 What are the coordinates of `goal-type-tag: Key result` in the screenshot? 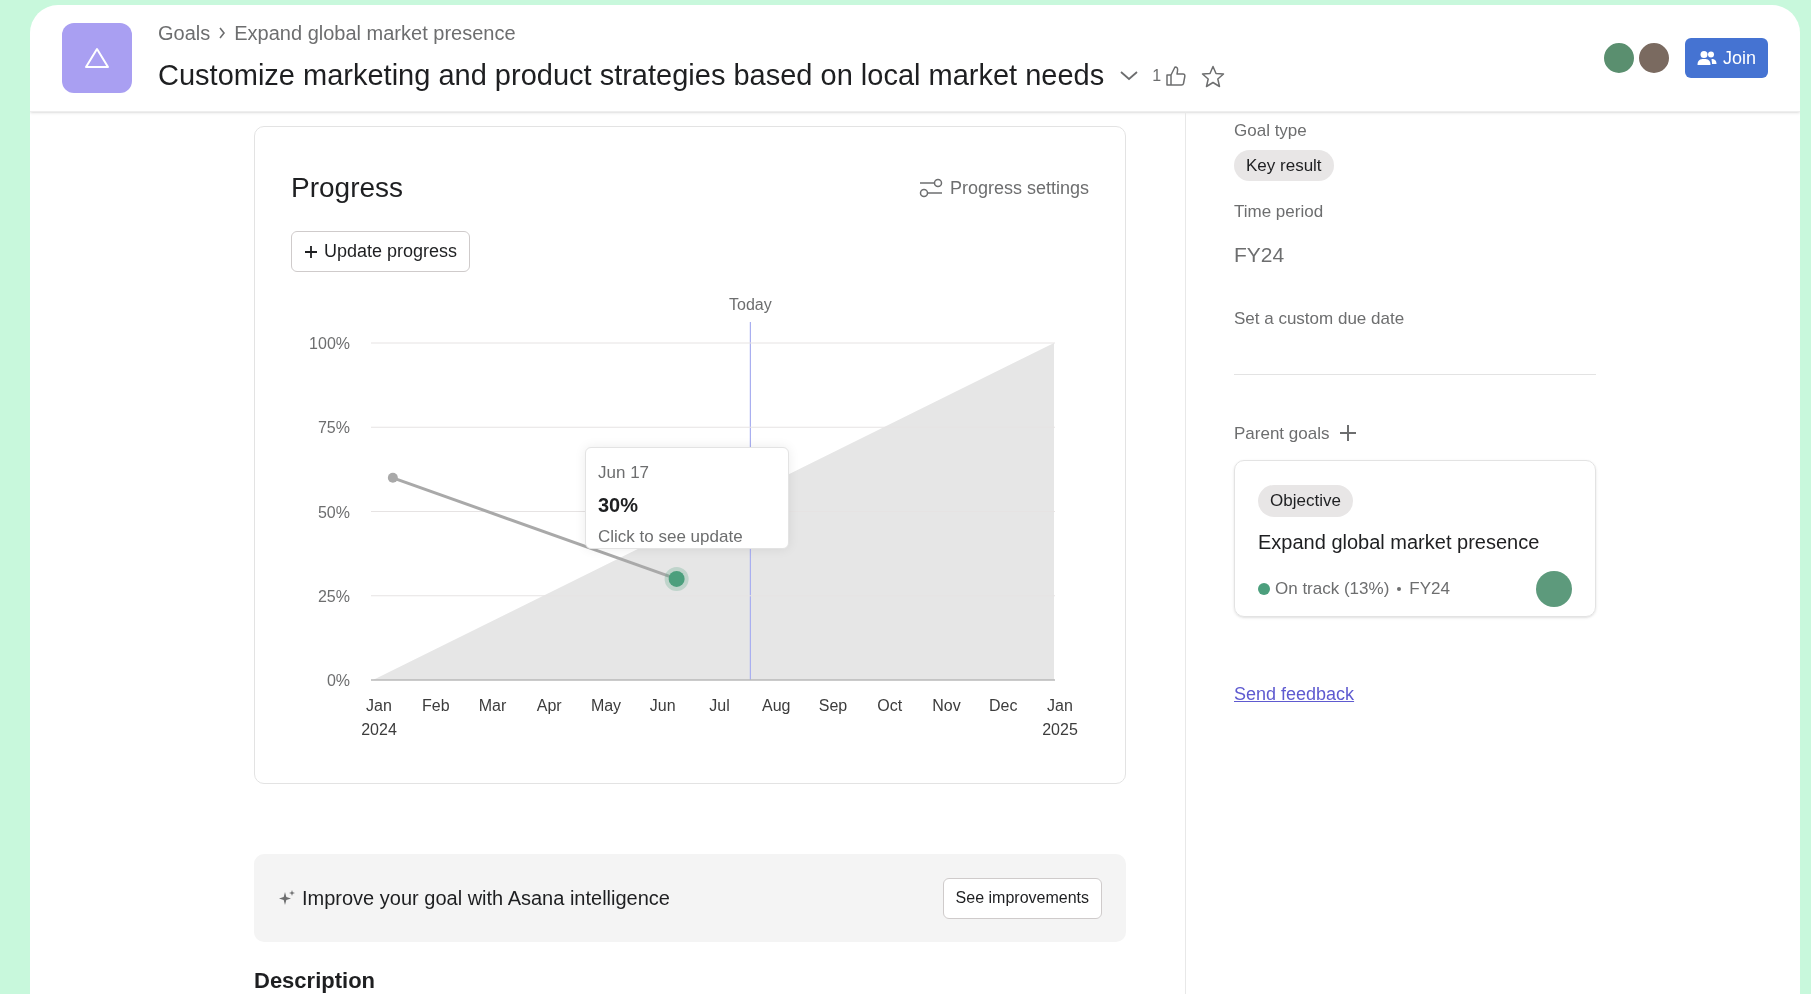 It's located at (1284, 165).